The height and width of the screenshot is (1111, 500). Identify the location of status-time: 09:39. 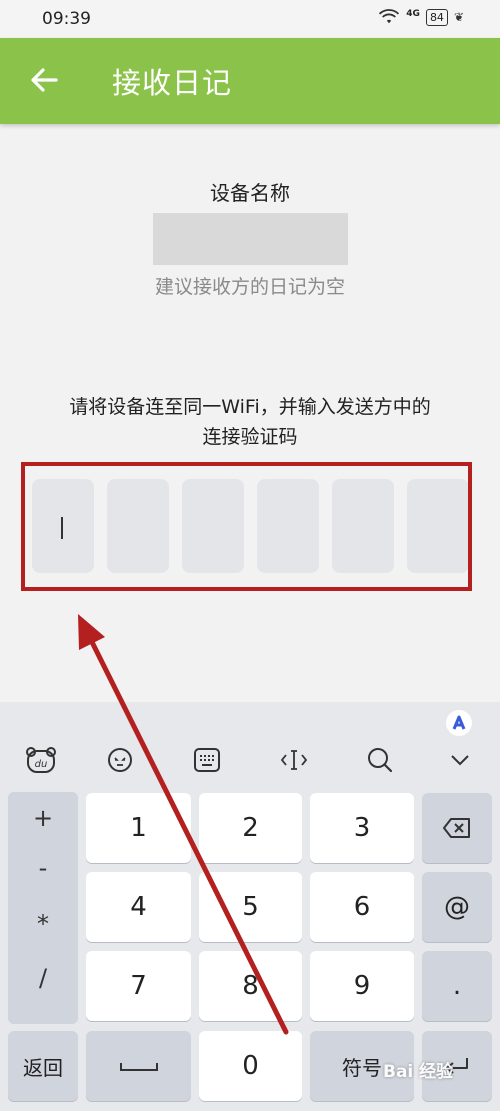
(66, 19).